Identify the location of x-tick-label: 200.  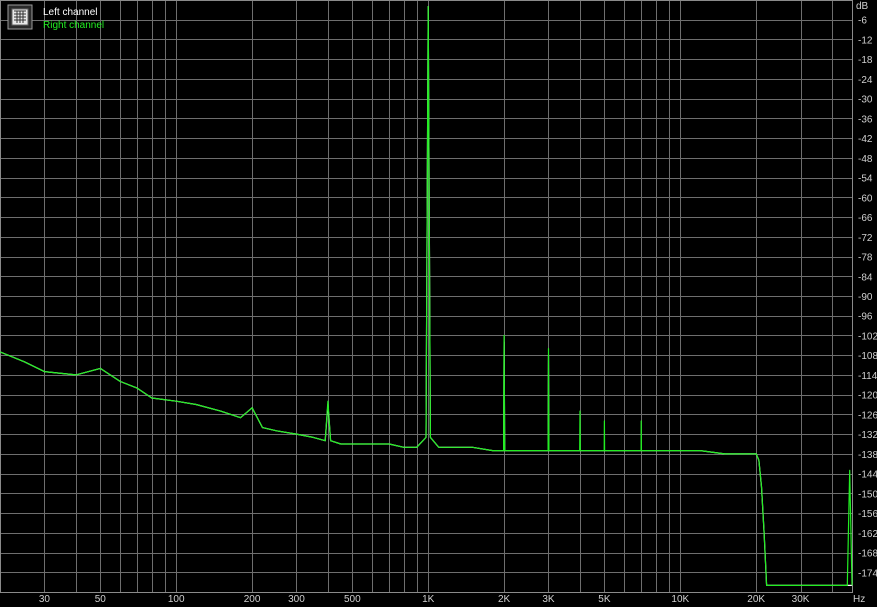
(252, 599).